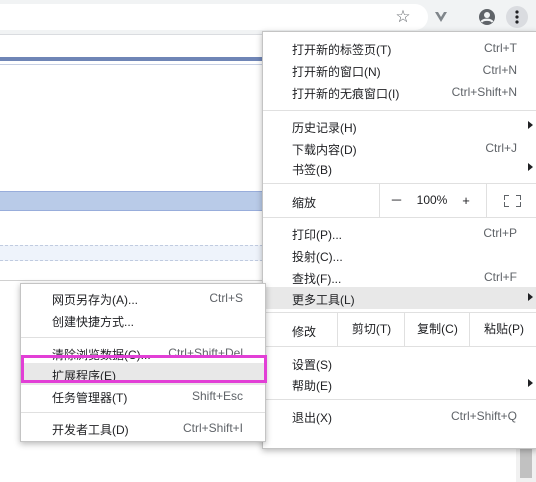  I want to click on zoom-level: 100%, so click(432, 200).